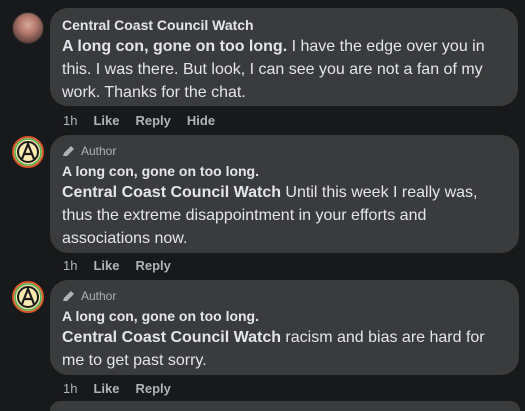 This screenshot has width=525, height=411. Describe the element at coordinates (285, 406) in the screenshot. I see `next-comment-bubble` at that location.